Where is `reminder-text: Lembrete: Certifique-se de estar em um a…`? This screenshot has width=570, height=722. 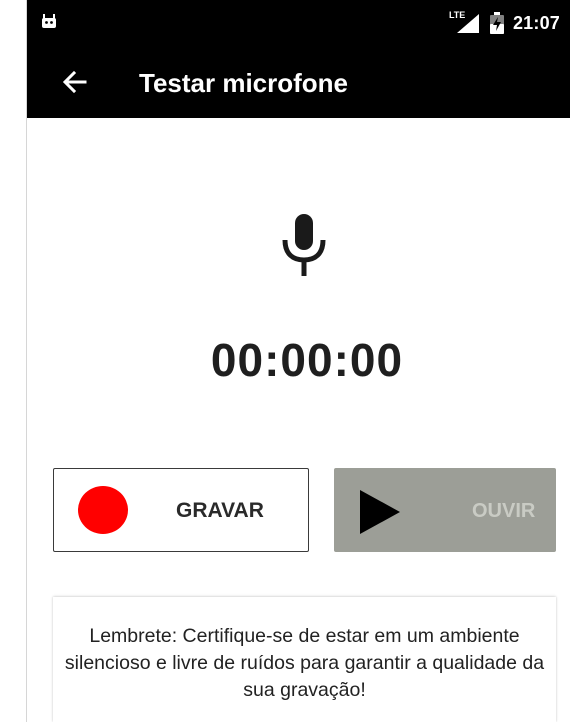 reminder-text: Lembrete: Certifique-se de estar em um a… is located at coordinates (304, 663).